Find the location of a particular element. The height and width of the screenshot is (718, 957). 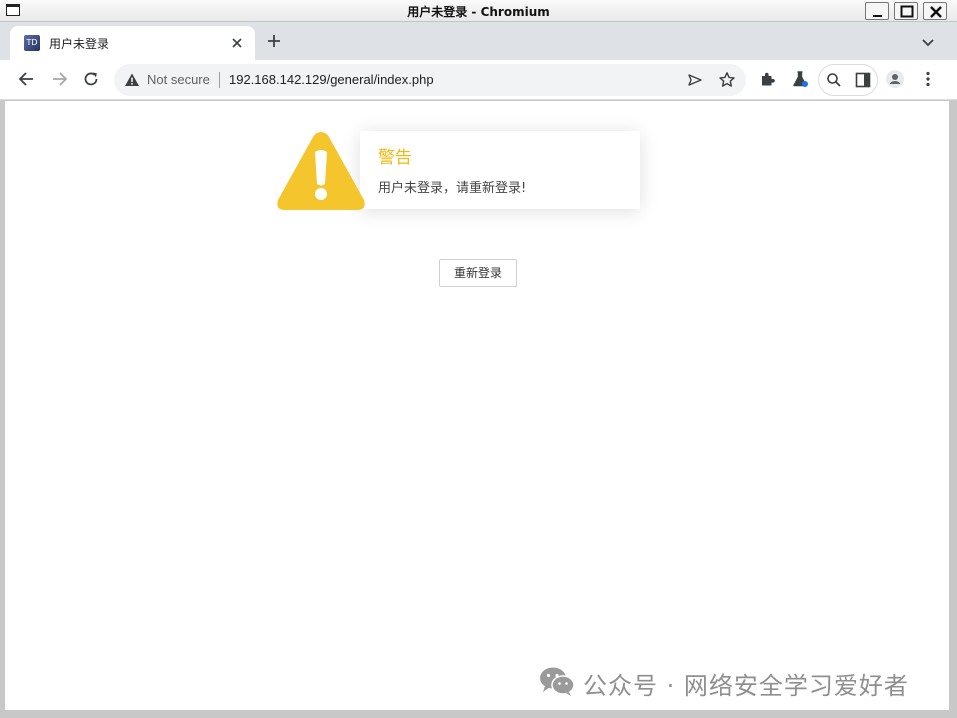

tab-favicon-icon: TD is located at coordinates (32, 43).